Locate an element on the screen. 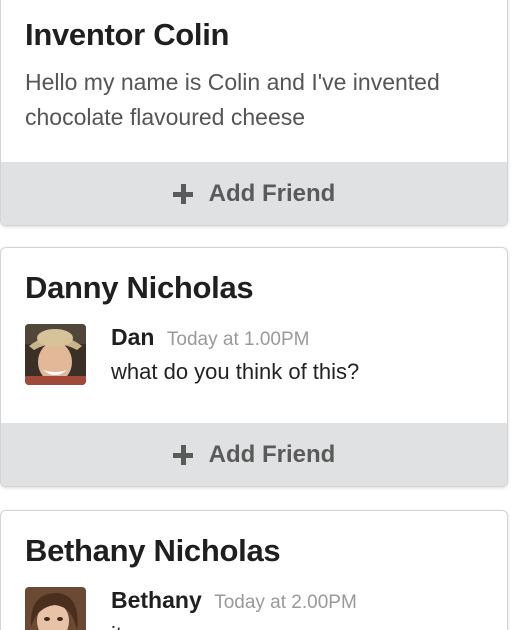 This screenshot has height=630, width=525. profile-name: Danny Nicholas is located at coordinates (139, 287).